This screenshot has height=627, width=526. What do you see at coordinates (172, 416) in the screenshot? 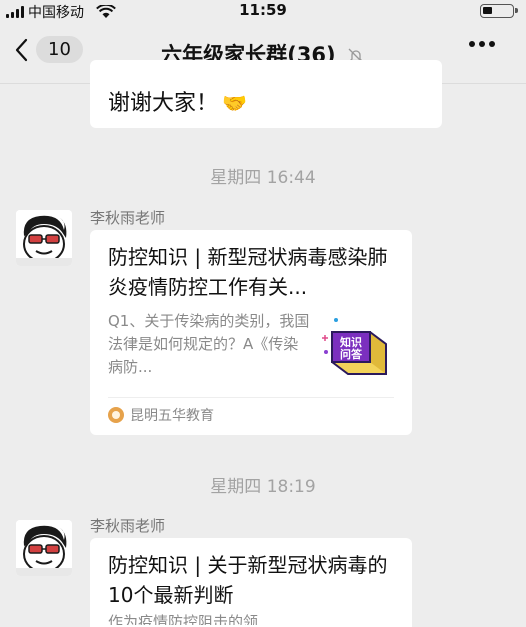
I see `source-name: 昆明五华教育` at bounding box center [172, 416].